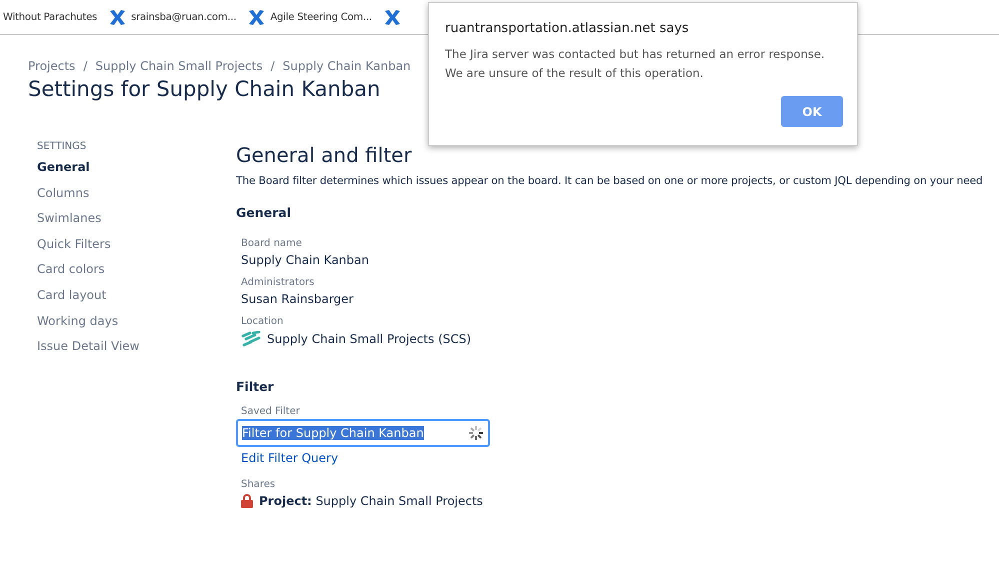  What do you see at coordinates (50, 17) in the screenshot?
I see `bookmark-link: Without Parachutes` at bounding box center [50, 17].